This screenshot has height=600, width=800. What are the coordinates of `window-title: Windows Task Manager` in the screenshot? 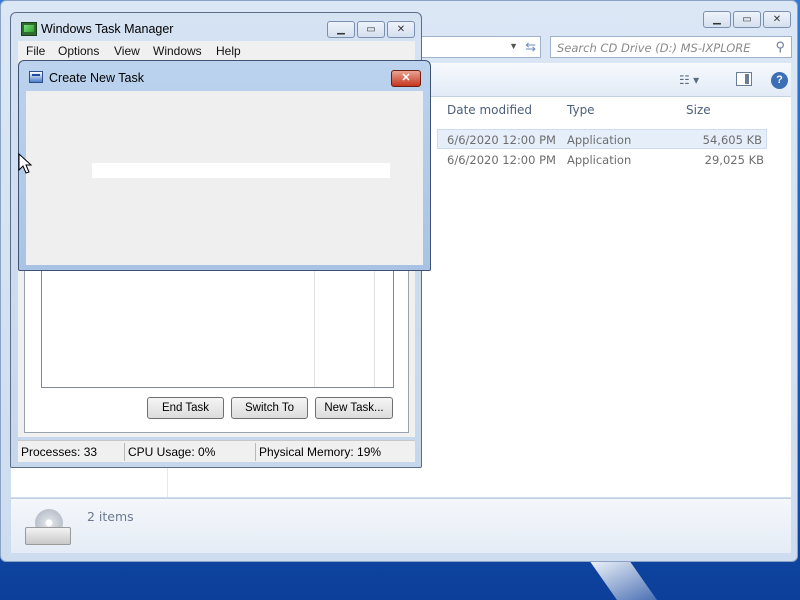 It's located at (107, 29).